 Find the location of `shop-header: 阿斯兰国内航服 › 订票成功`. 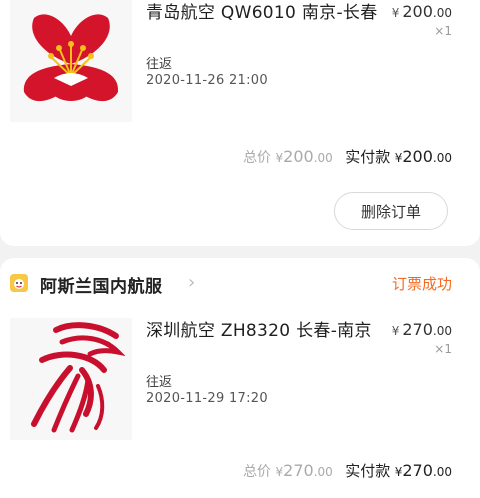

shop-header: 阿斯兰国内航服 › 订票成功 is located at coordinates (240, 283).